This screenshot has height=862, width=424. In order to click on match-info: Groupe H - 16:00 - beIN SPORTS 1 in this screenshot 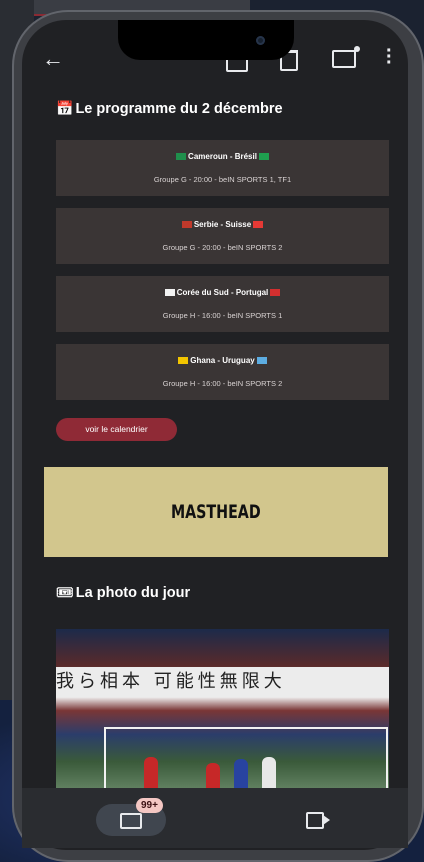, I will do `click(222, 315)`.